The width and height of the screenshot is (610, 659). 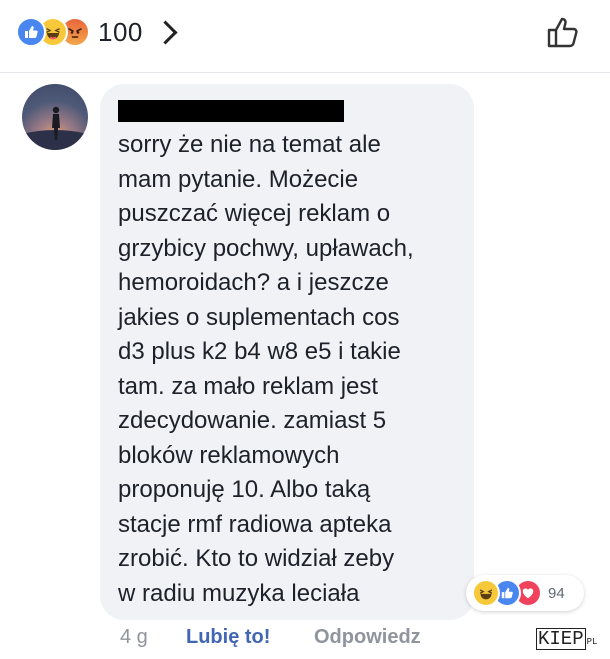 What do you see at coordinates (249, 144) in the screenshot?
I see `comment-line: sorry że nie na temat ale` at bounding box center [249, 144].